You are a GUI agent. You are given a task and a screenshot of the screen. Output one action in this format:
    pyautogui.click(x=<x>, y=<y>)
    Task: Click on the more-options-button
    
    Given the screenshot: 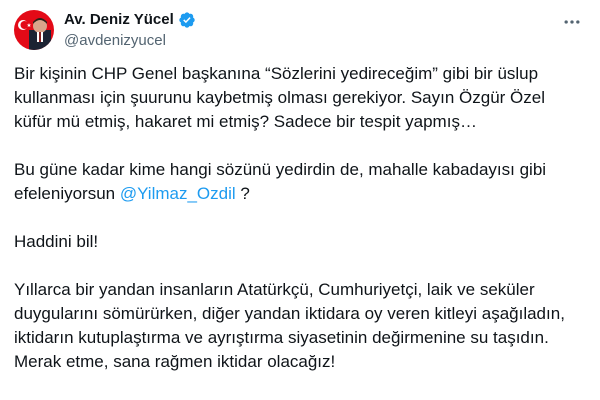 What is the action you would take?
    pyautogui.click(x=572, y=22)
    